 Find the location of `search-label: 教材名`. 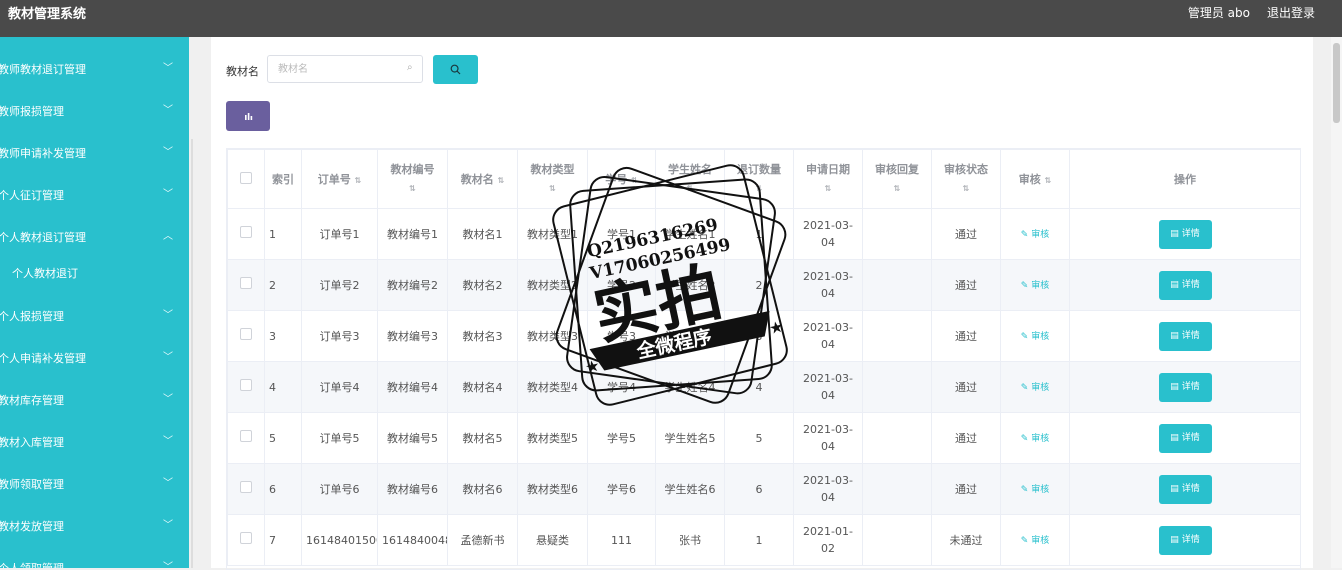

search-label: 教材名 is located at coordinates (242, 71).